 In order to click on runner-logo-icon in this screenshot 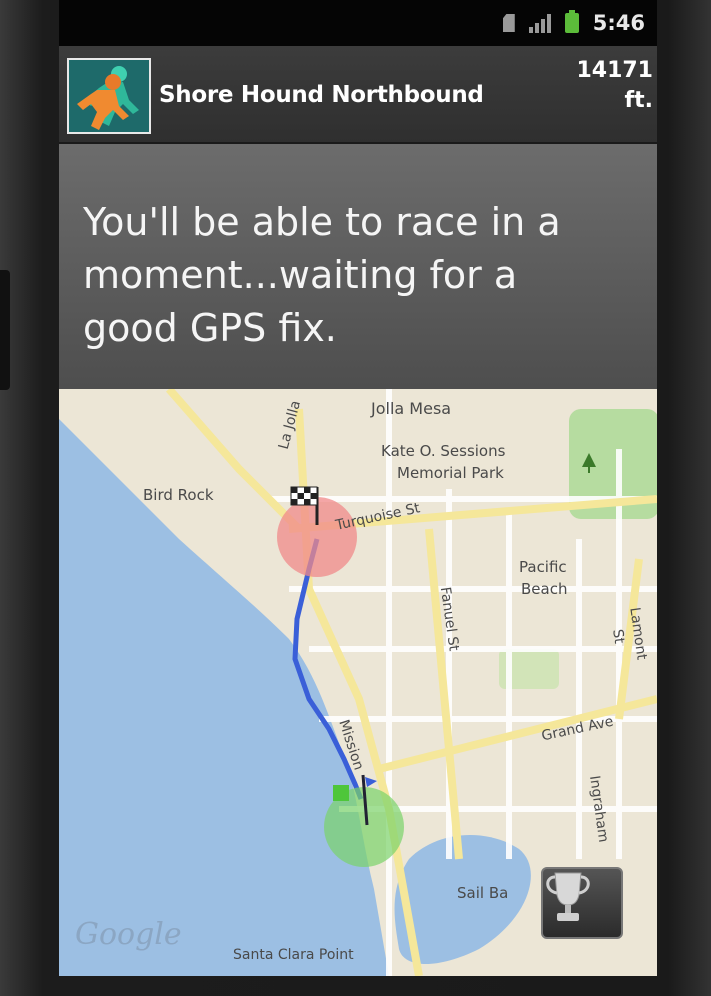, I will do `click(109, 96)`.